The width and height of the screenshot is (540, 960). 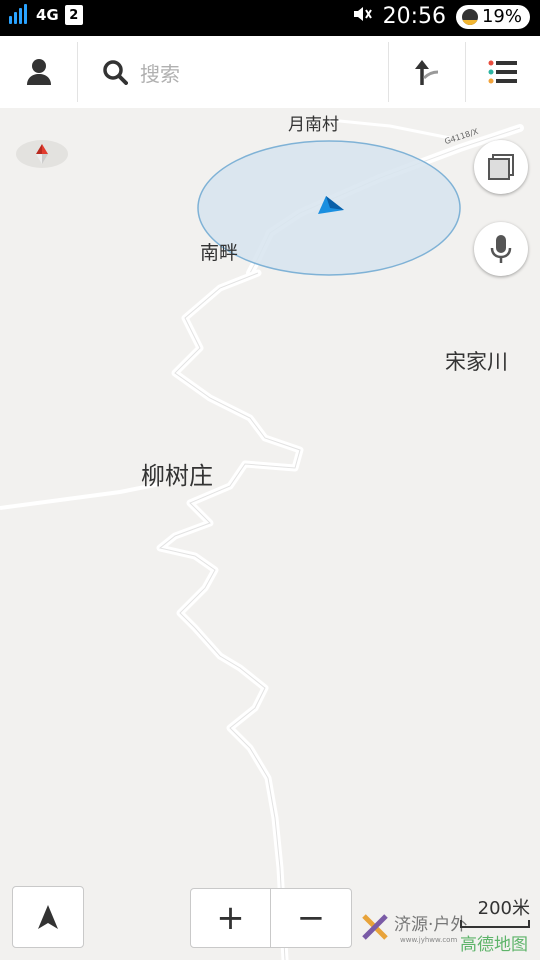 I want to click on voice-search-button, so click(x=501, y=249).